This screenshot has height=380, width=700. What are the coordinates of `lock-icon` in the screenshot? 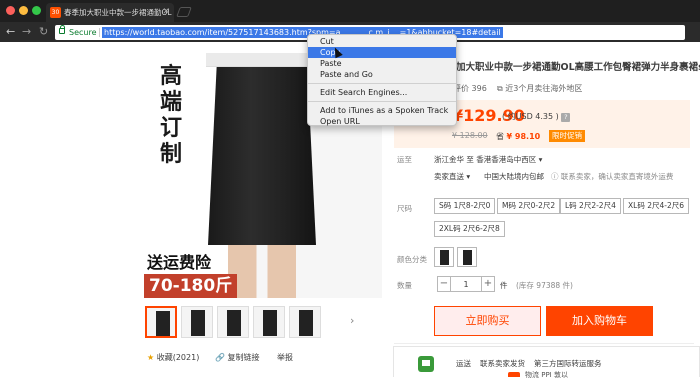 It's located at (62, 29).